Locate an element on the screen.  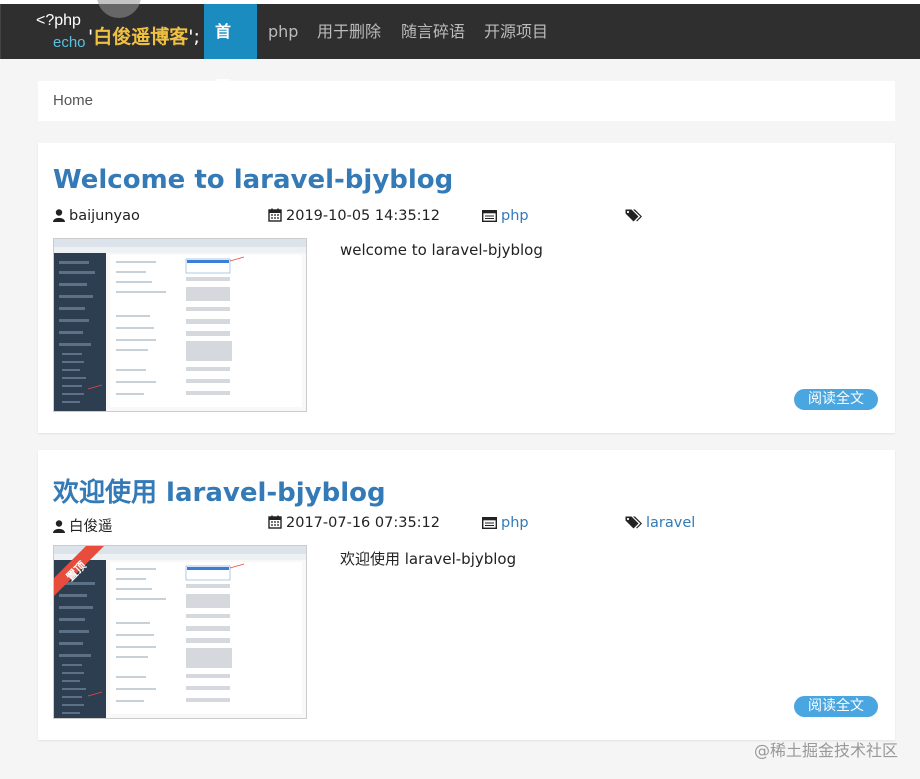
post-title: Welcome to laravel-bjyblog is located at coordinates (253, 180).